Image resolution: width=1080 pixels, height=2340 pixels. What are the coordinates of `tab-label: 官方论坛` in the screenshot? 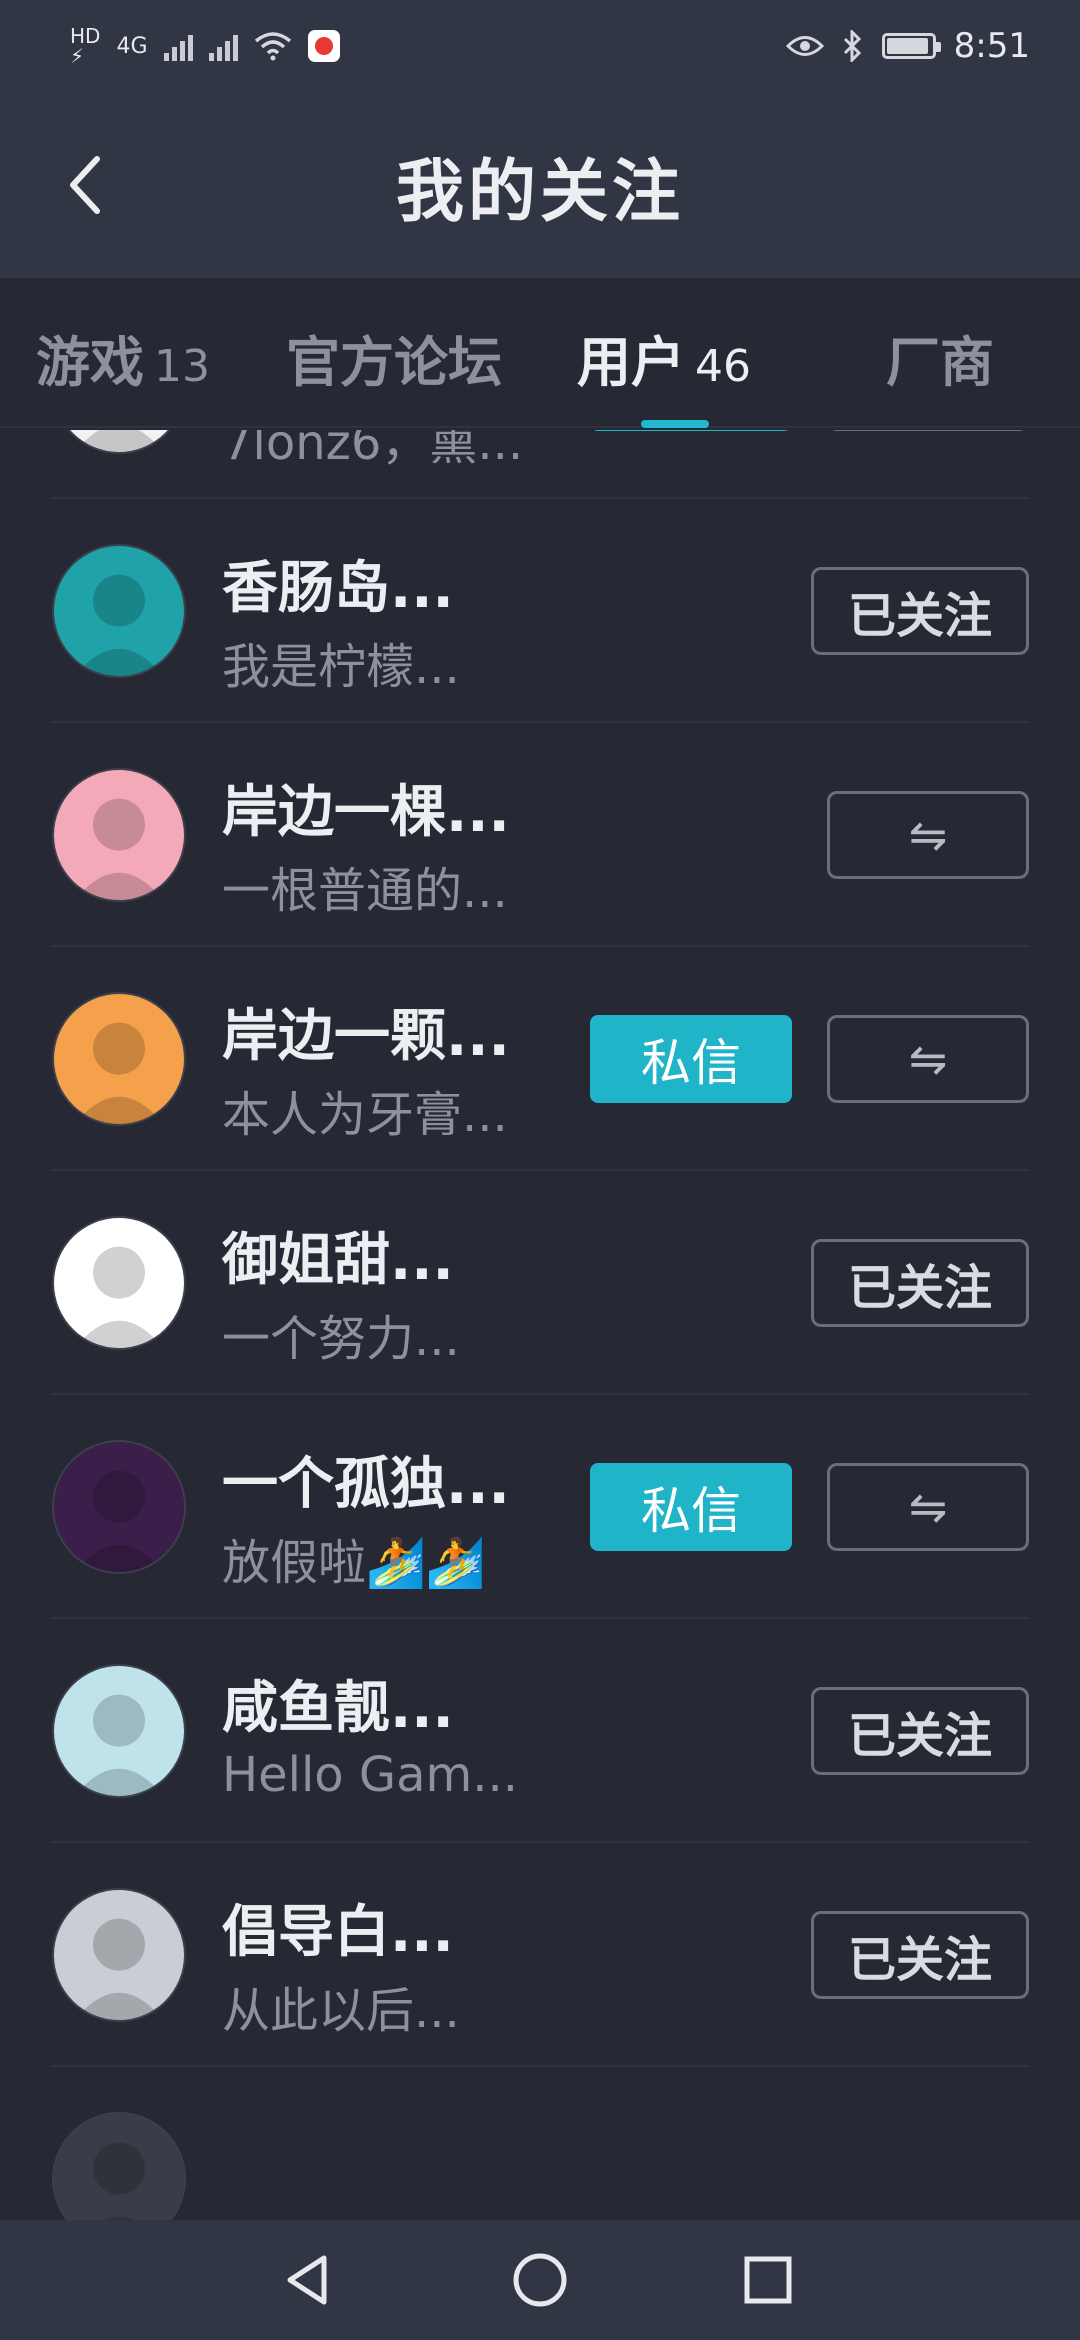 It's located at (394, 362).